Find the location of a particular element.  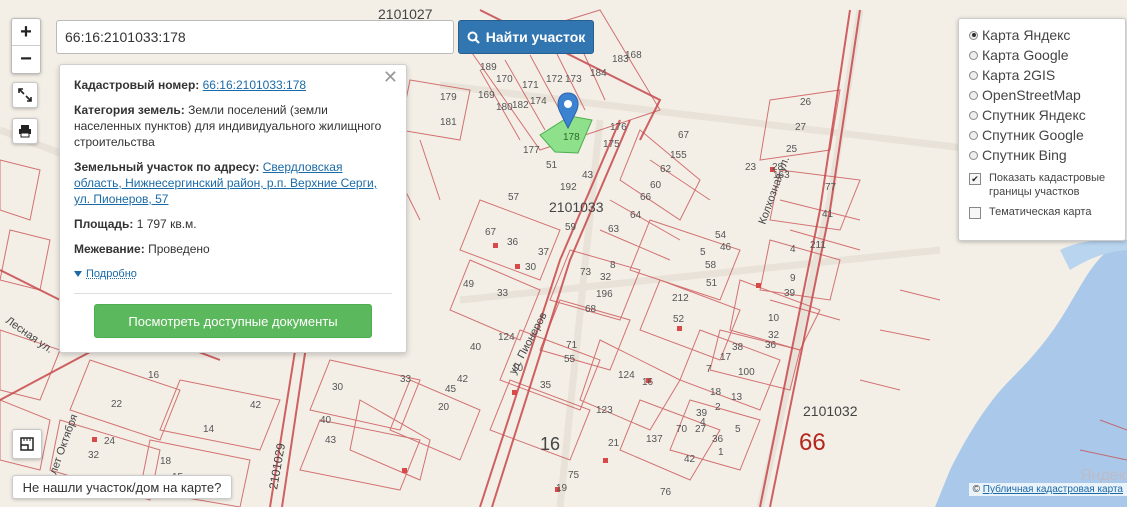

expand-icon is located at coordinates (25, 95).